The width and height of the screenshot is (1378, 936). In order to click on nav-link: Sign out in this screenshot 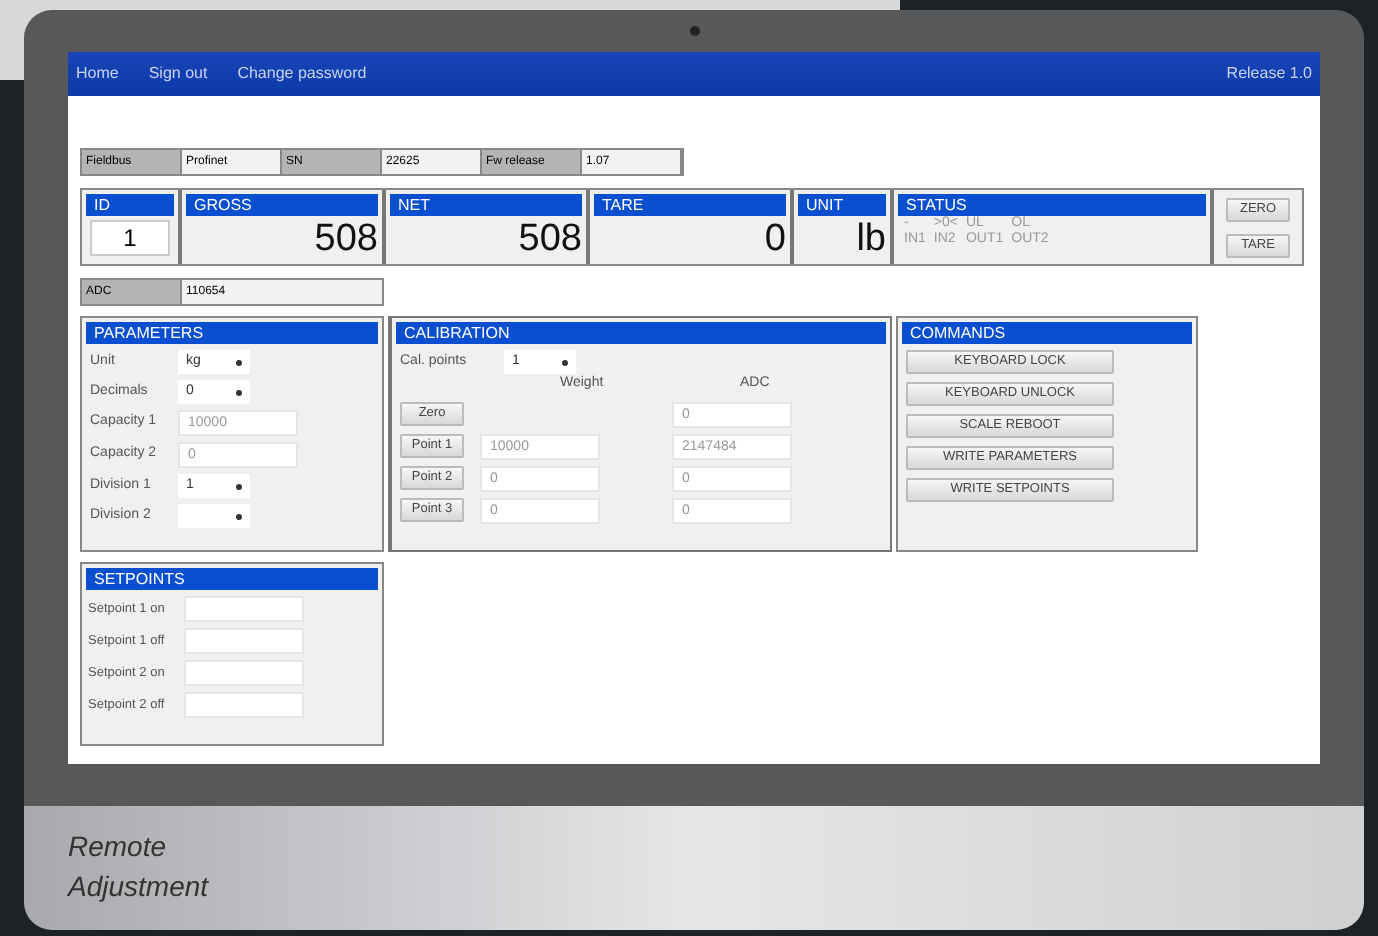, I will do `click(178, 74)`.